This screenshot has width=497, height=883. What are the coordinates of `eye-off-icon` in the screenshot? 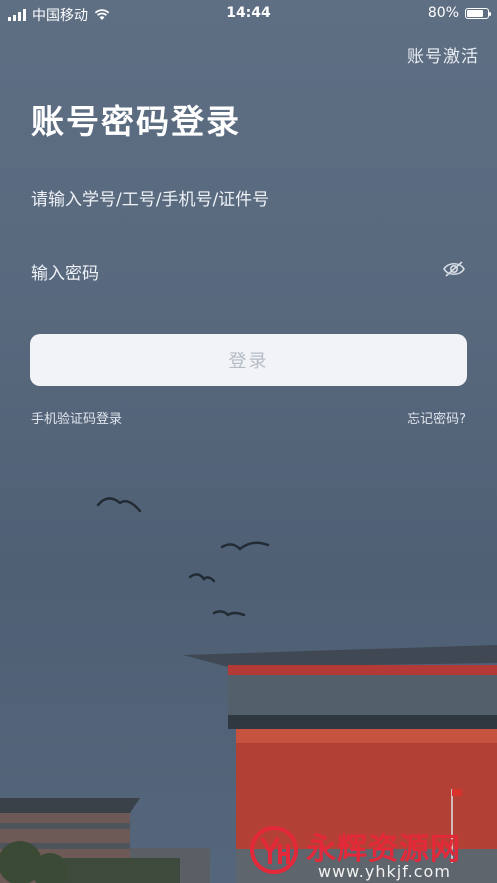 It's located at (454, 269).